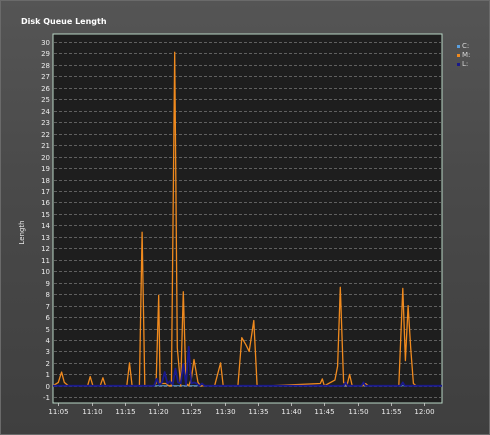  What do you see at coordinates (391, 412) in the screenshot?
I see `x-tick-label: 11:55` at bounding box center [391, 412].